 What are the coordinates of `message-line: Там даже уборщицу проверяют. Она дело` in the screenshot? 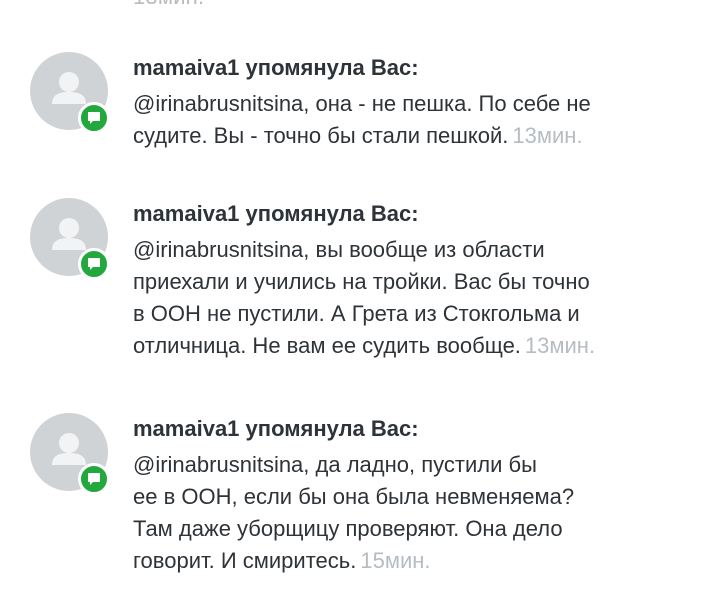 It's located at (348, 528).